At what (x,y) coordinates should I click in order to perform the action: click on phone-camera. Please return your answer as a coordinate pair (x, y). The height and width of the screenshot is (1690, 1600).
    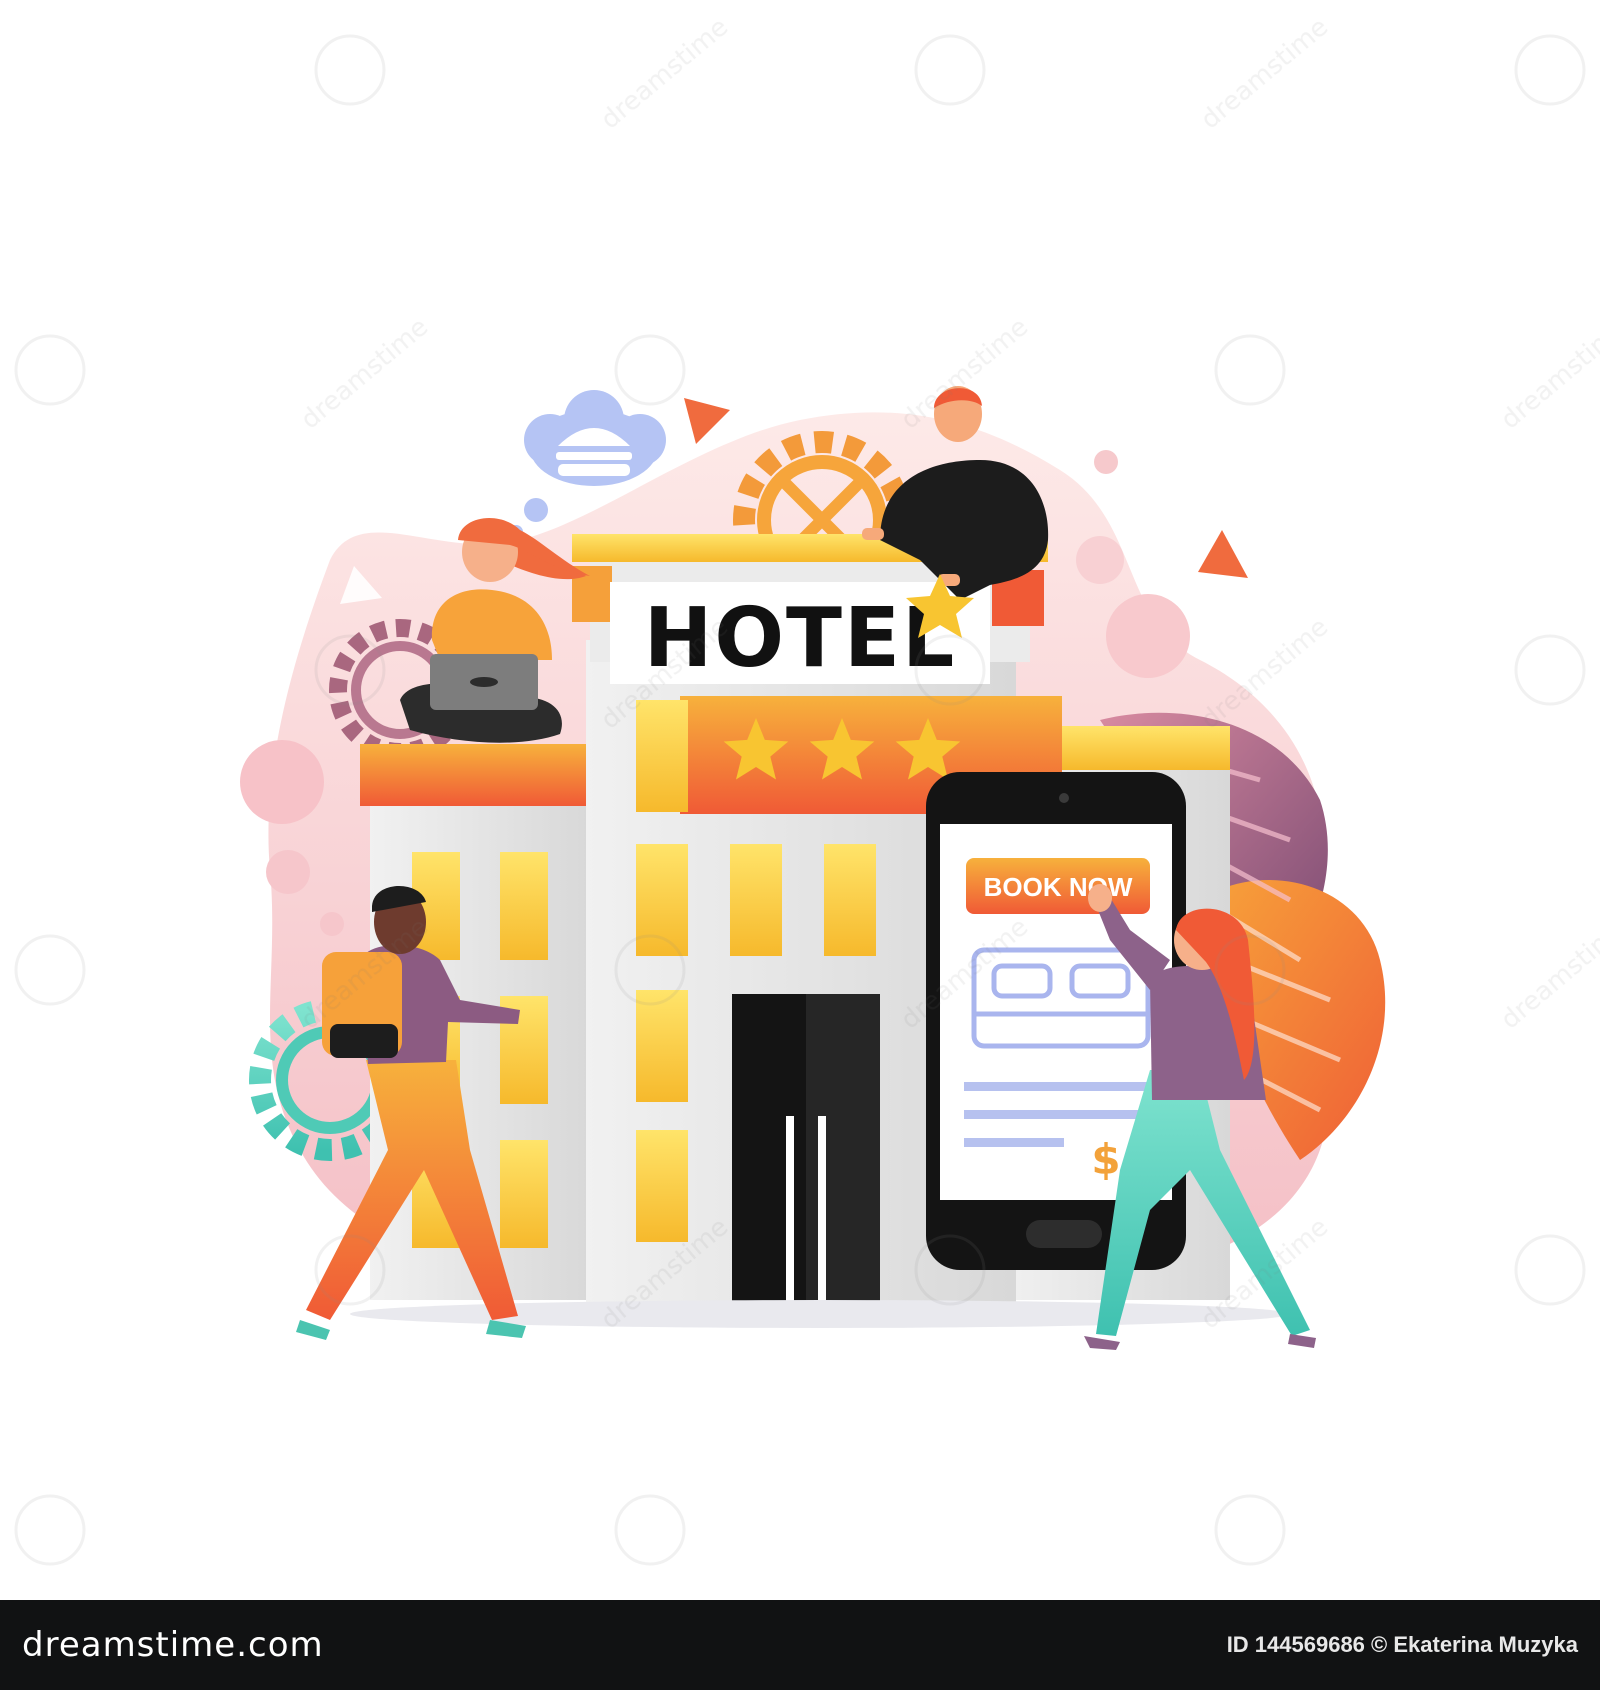
    Looking at the image, I should click on (1064, 798).